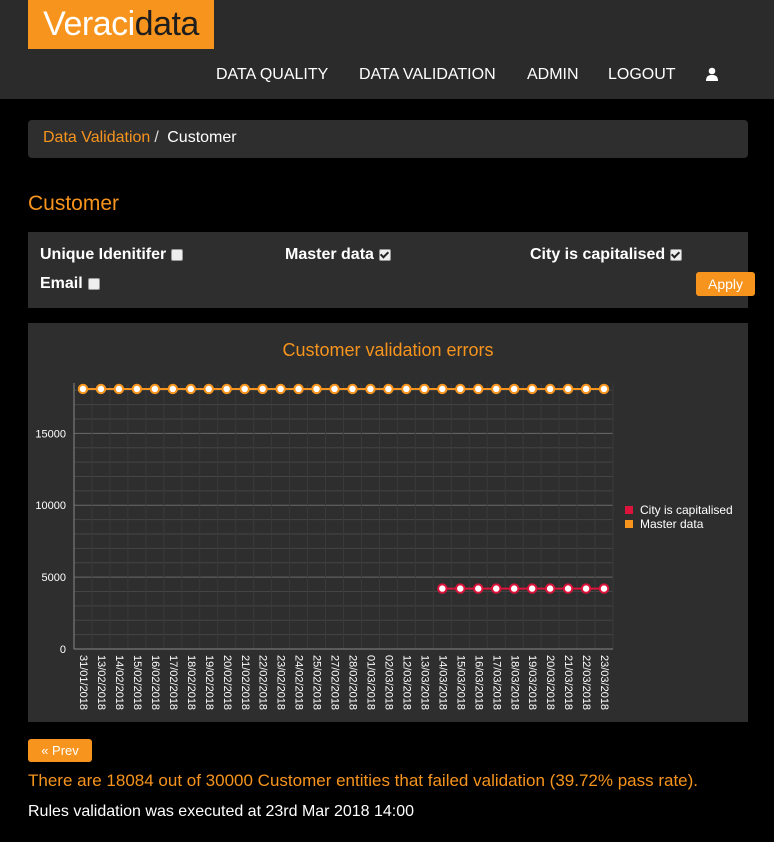 This screenshot has width=774, height=842. What do you see at coordinates (553, 75) in the screenshot?
I see `nav-admin: ADMIN` at bounding box center [553, 75].